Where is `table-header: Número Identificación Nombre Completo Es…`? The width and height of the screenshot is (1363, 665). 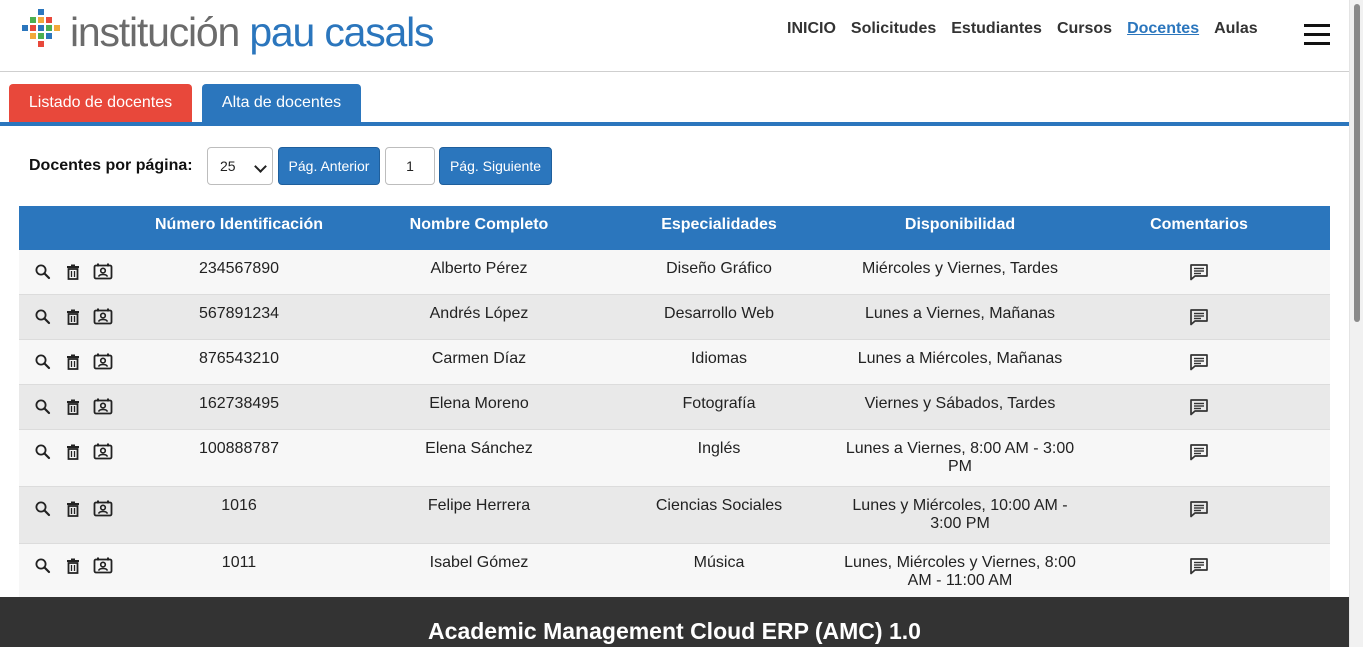
table-header: Número Identificación Nombre Completo Es… is located at coordinates (674, 228).